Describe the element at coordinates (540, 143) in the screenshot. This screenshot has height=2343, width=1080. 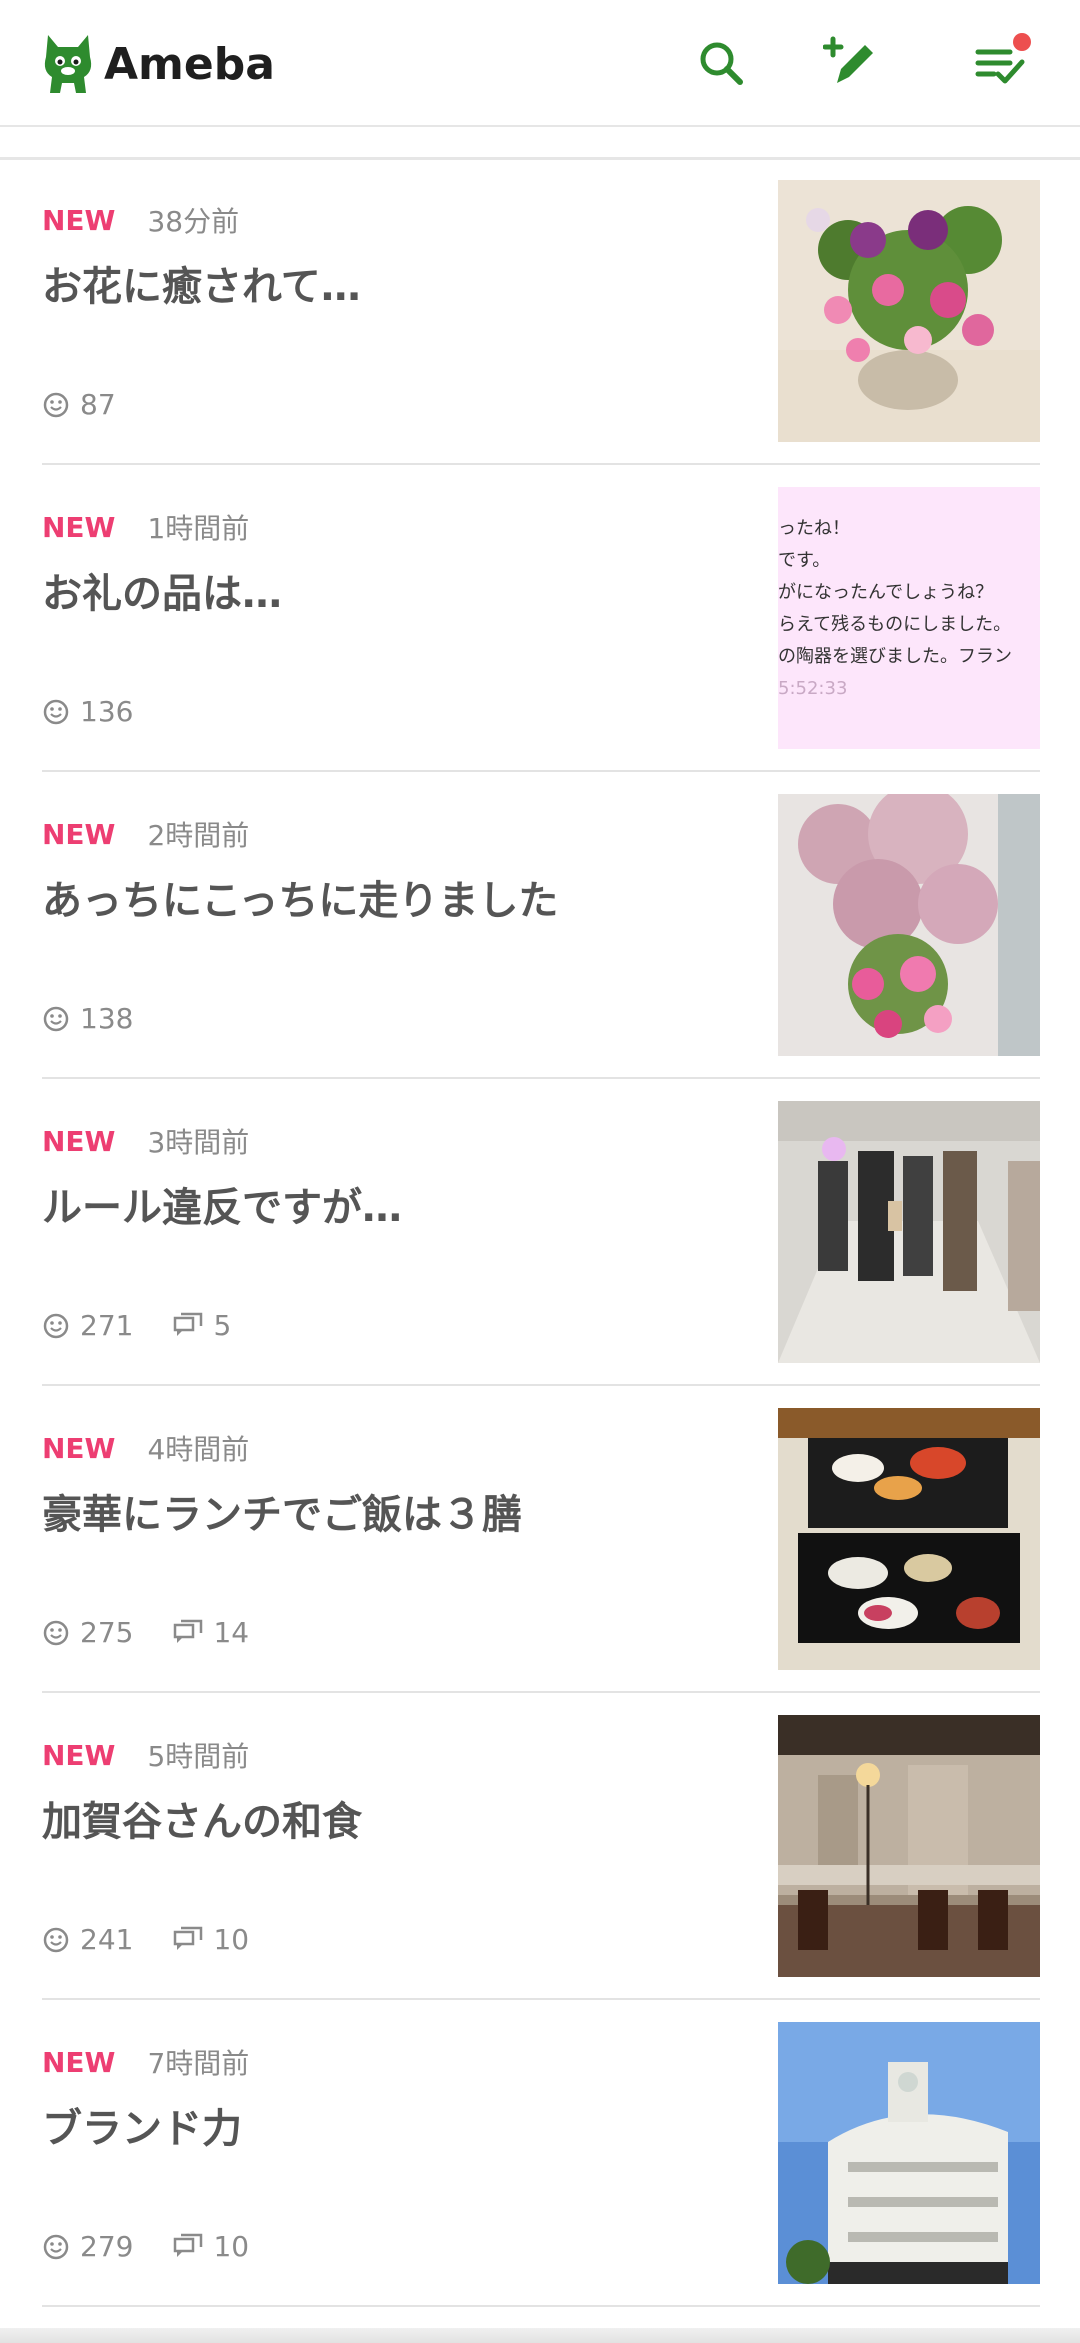
I see `header-subbar` at that location.